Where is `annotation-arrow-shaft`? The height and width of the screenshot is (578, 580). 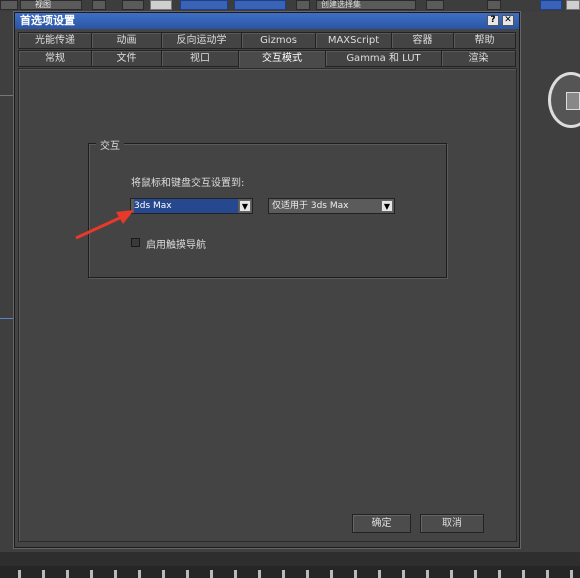 annotation-arrow-shaft is located at coordinates (100, 227).